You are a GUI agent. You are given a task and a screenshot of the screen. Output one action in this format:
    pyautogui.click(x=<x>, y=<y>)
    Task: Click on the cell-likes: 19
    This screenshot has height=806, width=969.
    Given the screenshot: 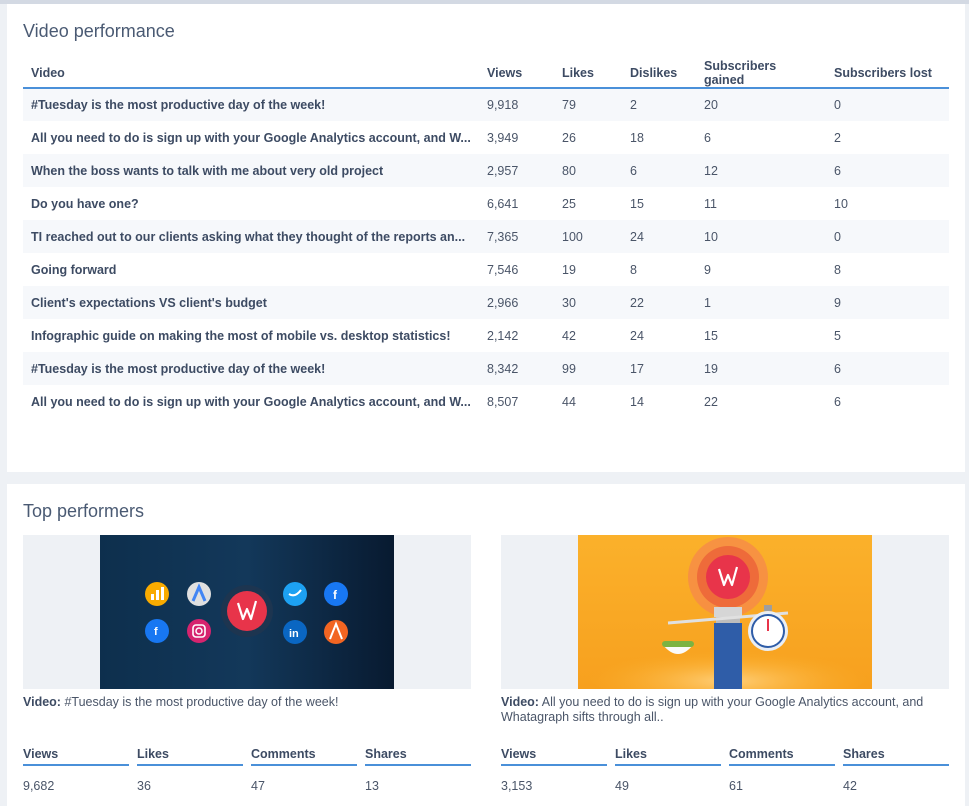 What is the action you would take?
    pyautogui.click(x=569, y=269)
    